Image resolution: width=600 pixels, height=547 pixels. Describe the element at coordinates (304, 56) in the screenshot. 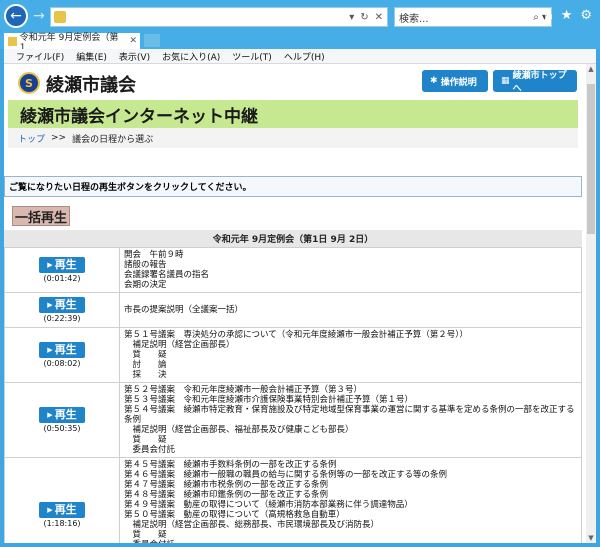

I see `menu-help: ヘルプ(H)` at that location.